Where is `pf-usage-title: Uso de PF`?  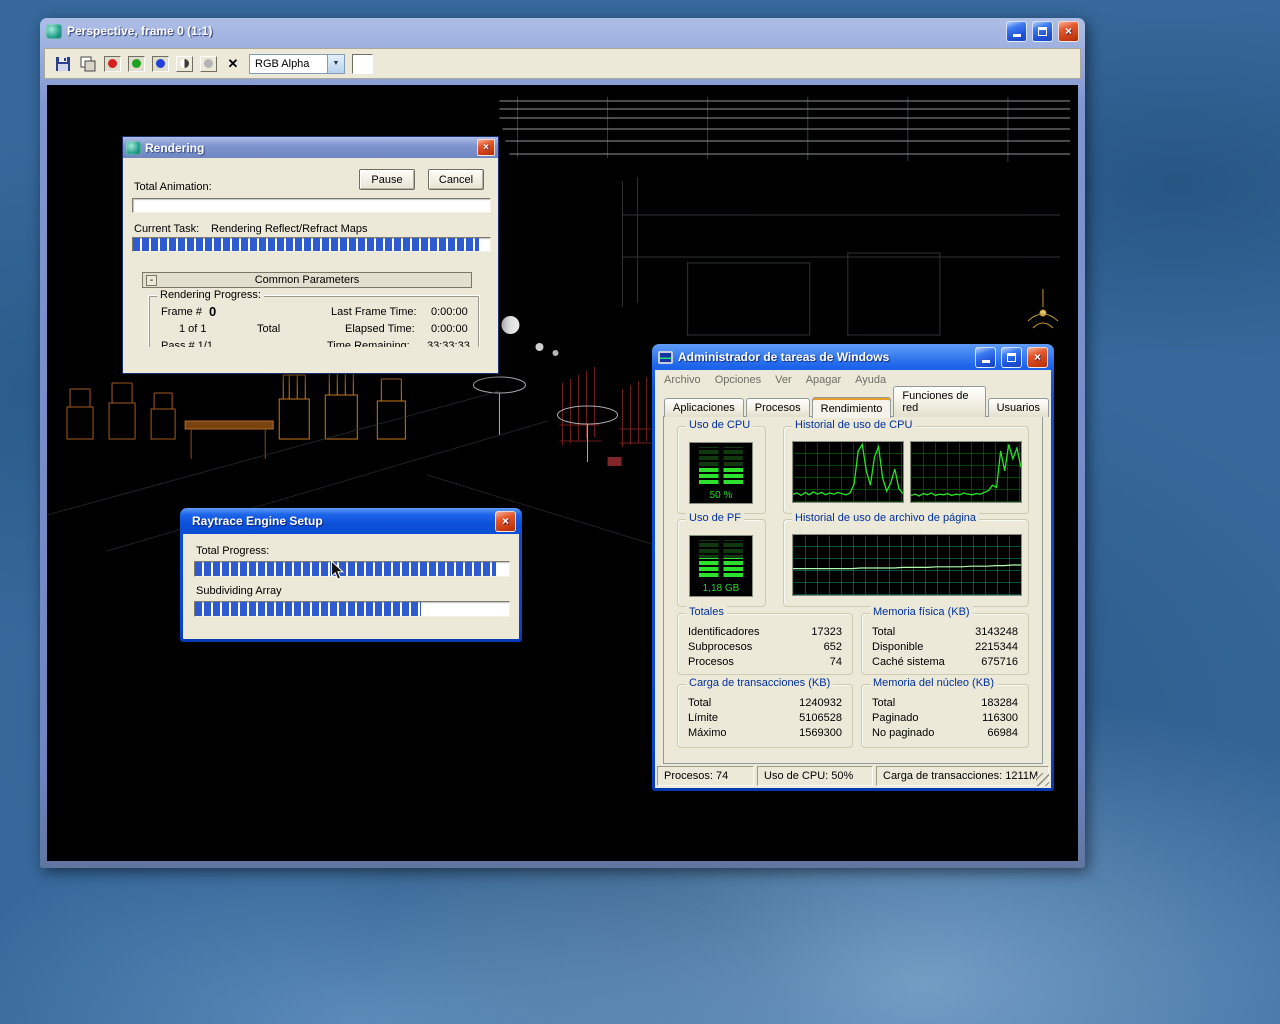
pf-usage-title: Uso de PF is located at coordinates (715, 518).